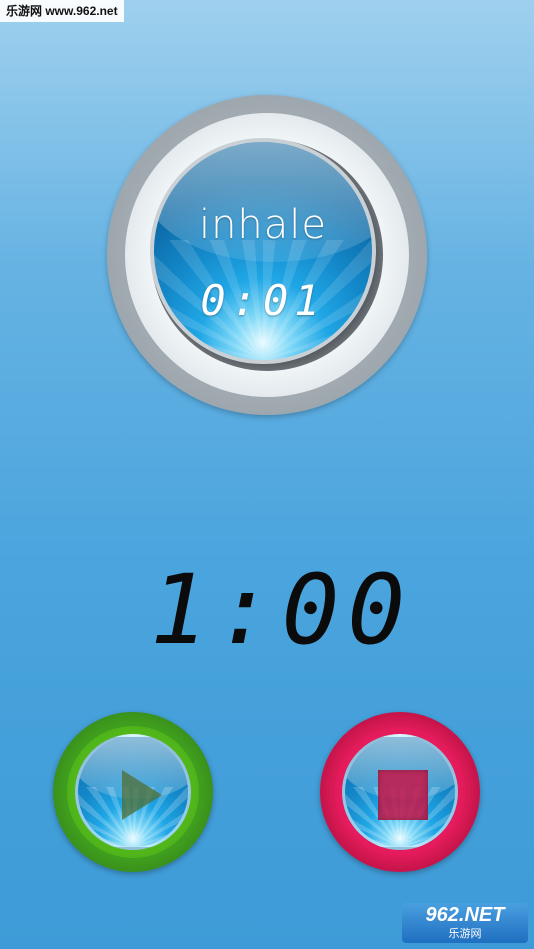 The width and height of the screenshot is (534, 949). Describe the element at coordinates (465, 934) in the screenshot. I see `watermark-sub: 乐游网` at that location.